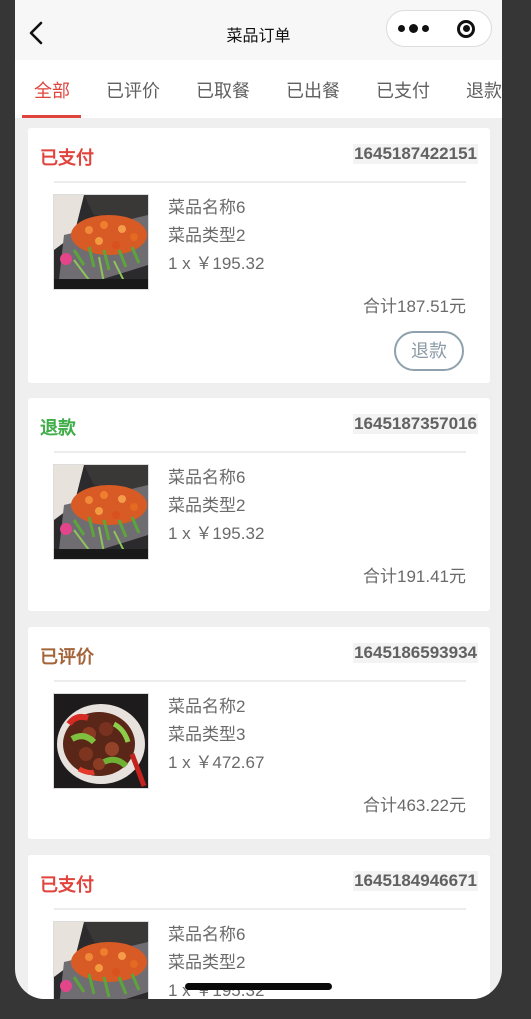 The width and height of the screenshot is (531, 1019). What do you see at coordinates (414, 576) in the screenshot?
I see `order-total: 合计191.41元` at bounding box center [414, 576].